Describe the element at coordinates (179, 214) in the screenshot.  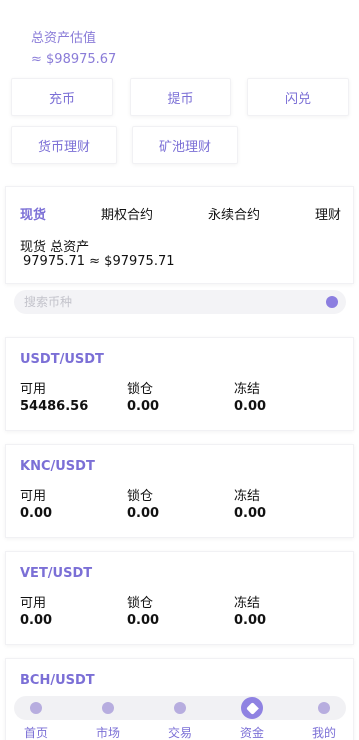
I see `account-tabs: 现货 期权合约 永续合约 理财` at that location.